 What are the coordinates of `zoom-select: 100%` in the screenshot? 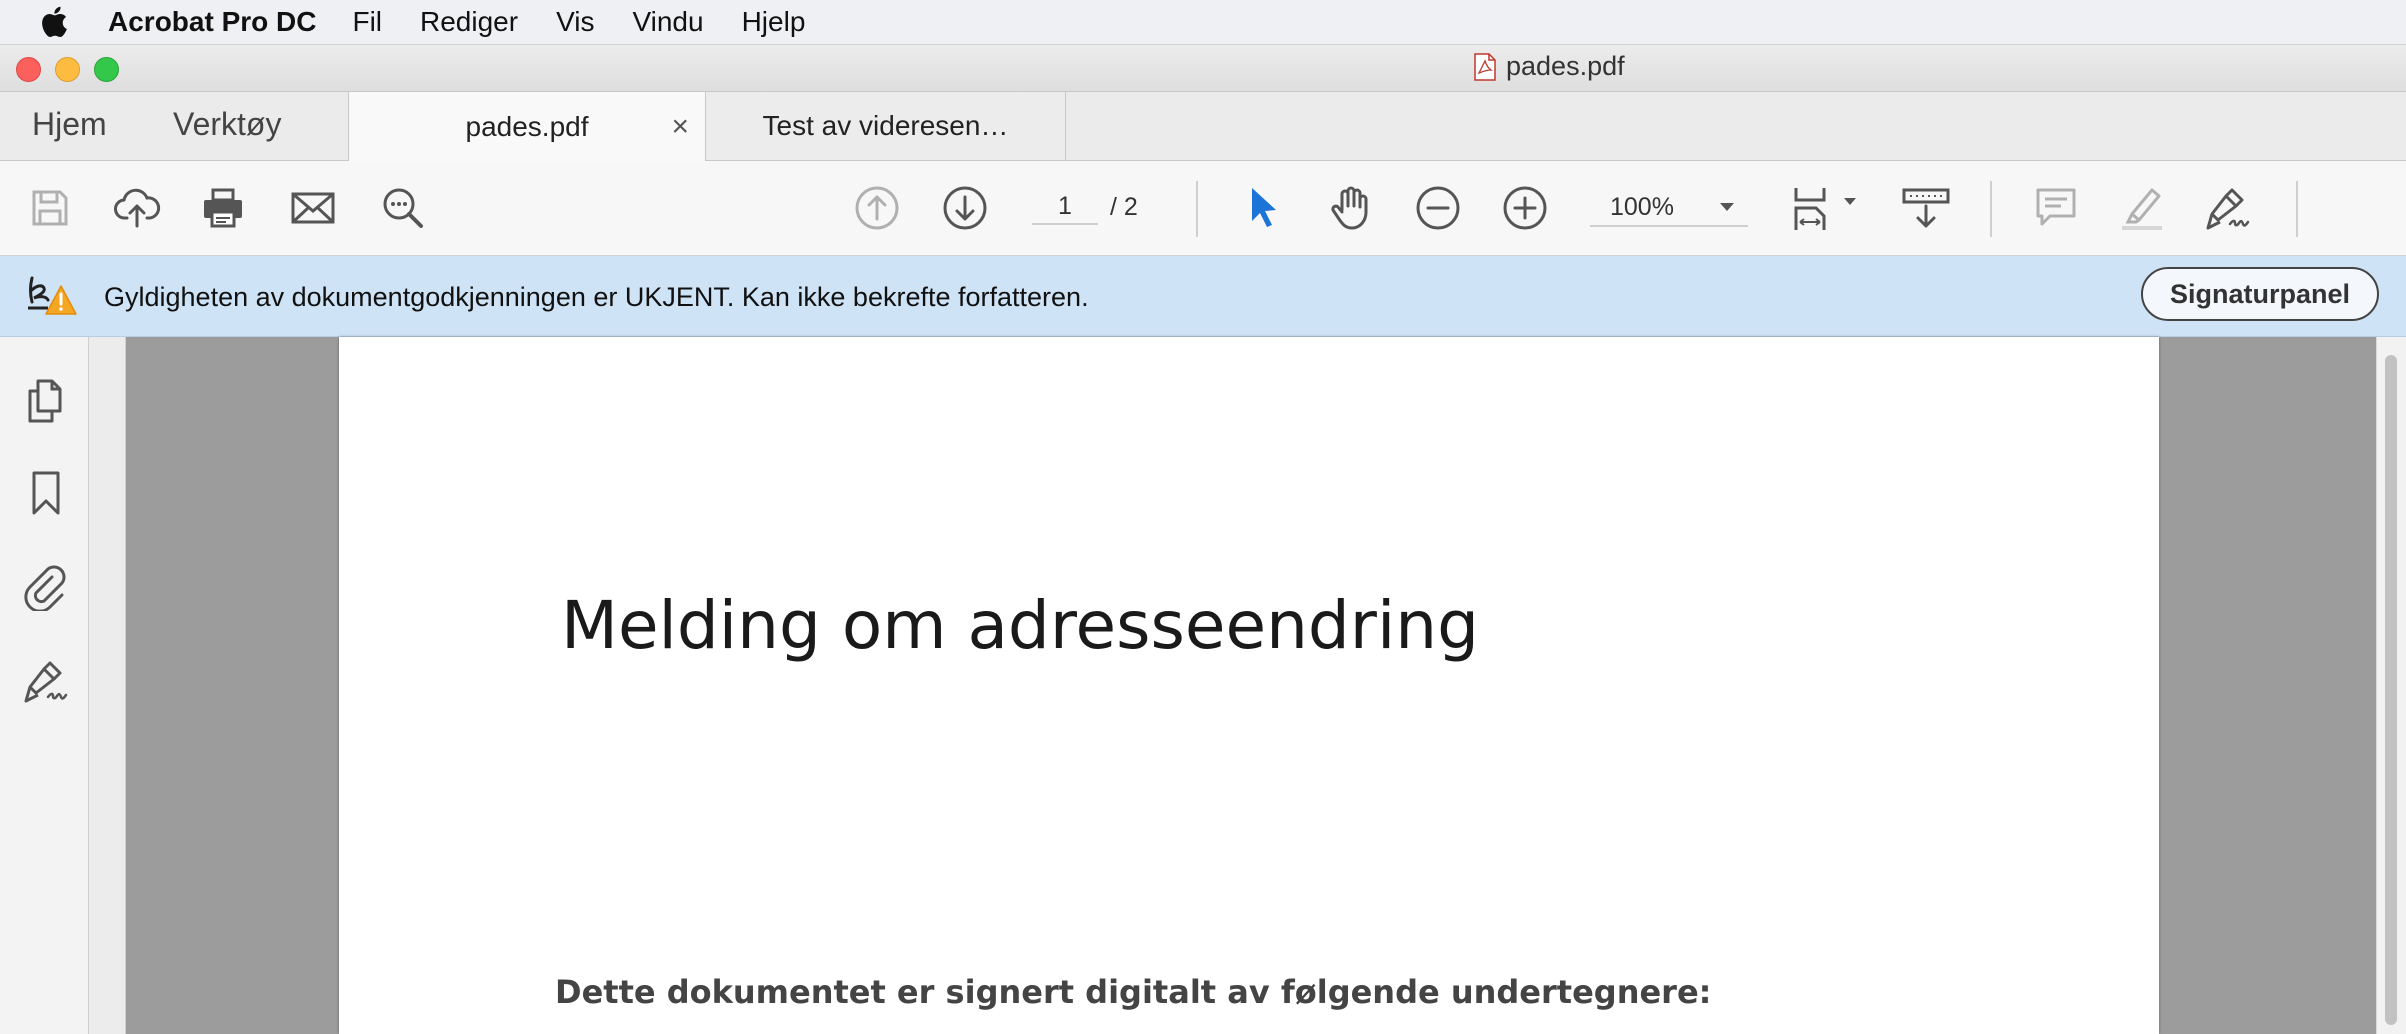 It's located at (1669, 206).